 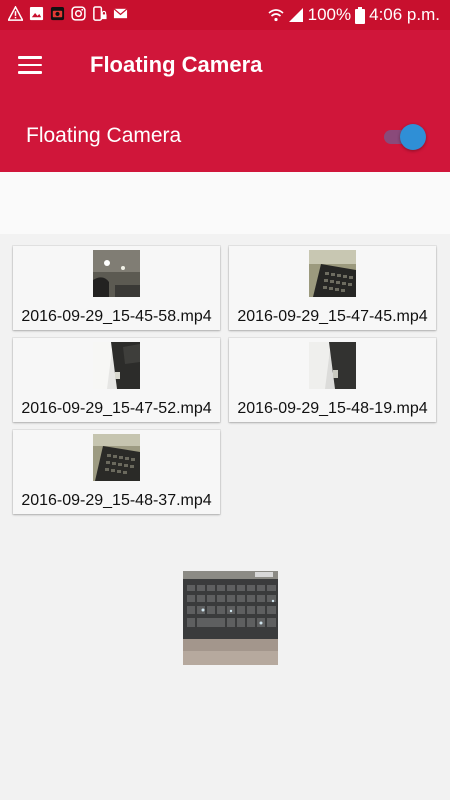 I want to click on clock: 4:06 p.m., so click(x=404, y=14).